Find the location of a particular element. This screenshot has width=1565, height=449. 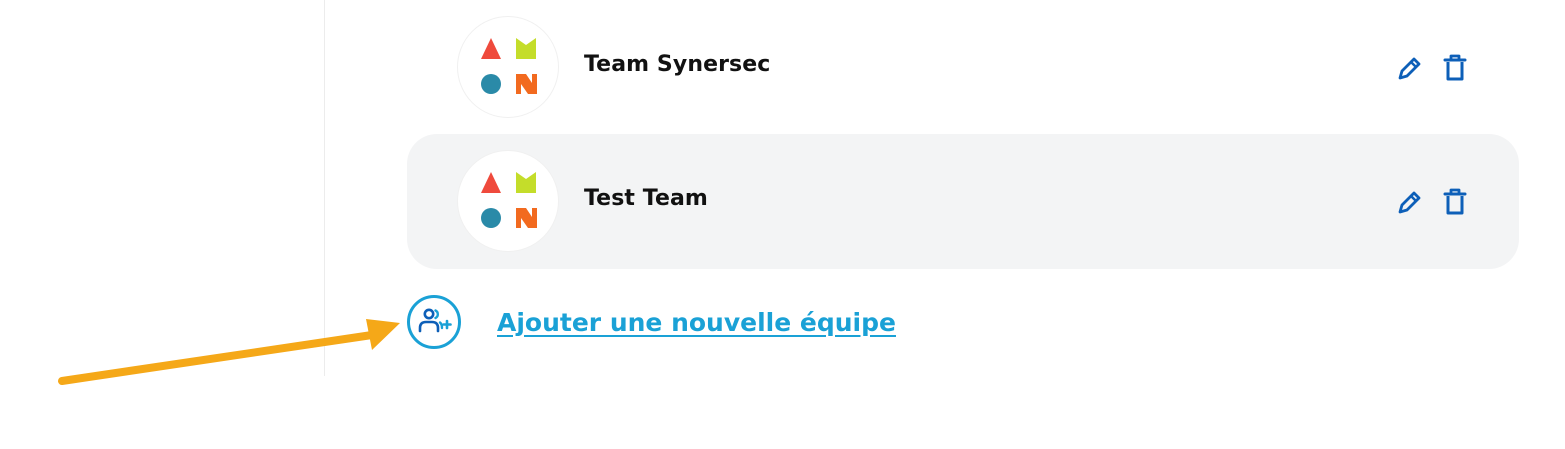

divider is located at coordinates (324, 188).